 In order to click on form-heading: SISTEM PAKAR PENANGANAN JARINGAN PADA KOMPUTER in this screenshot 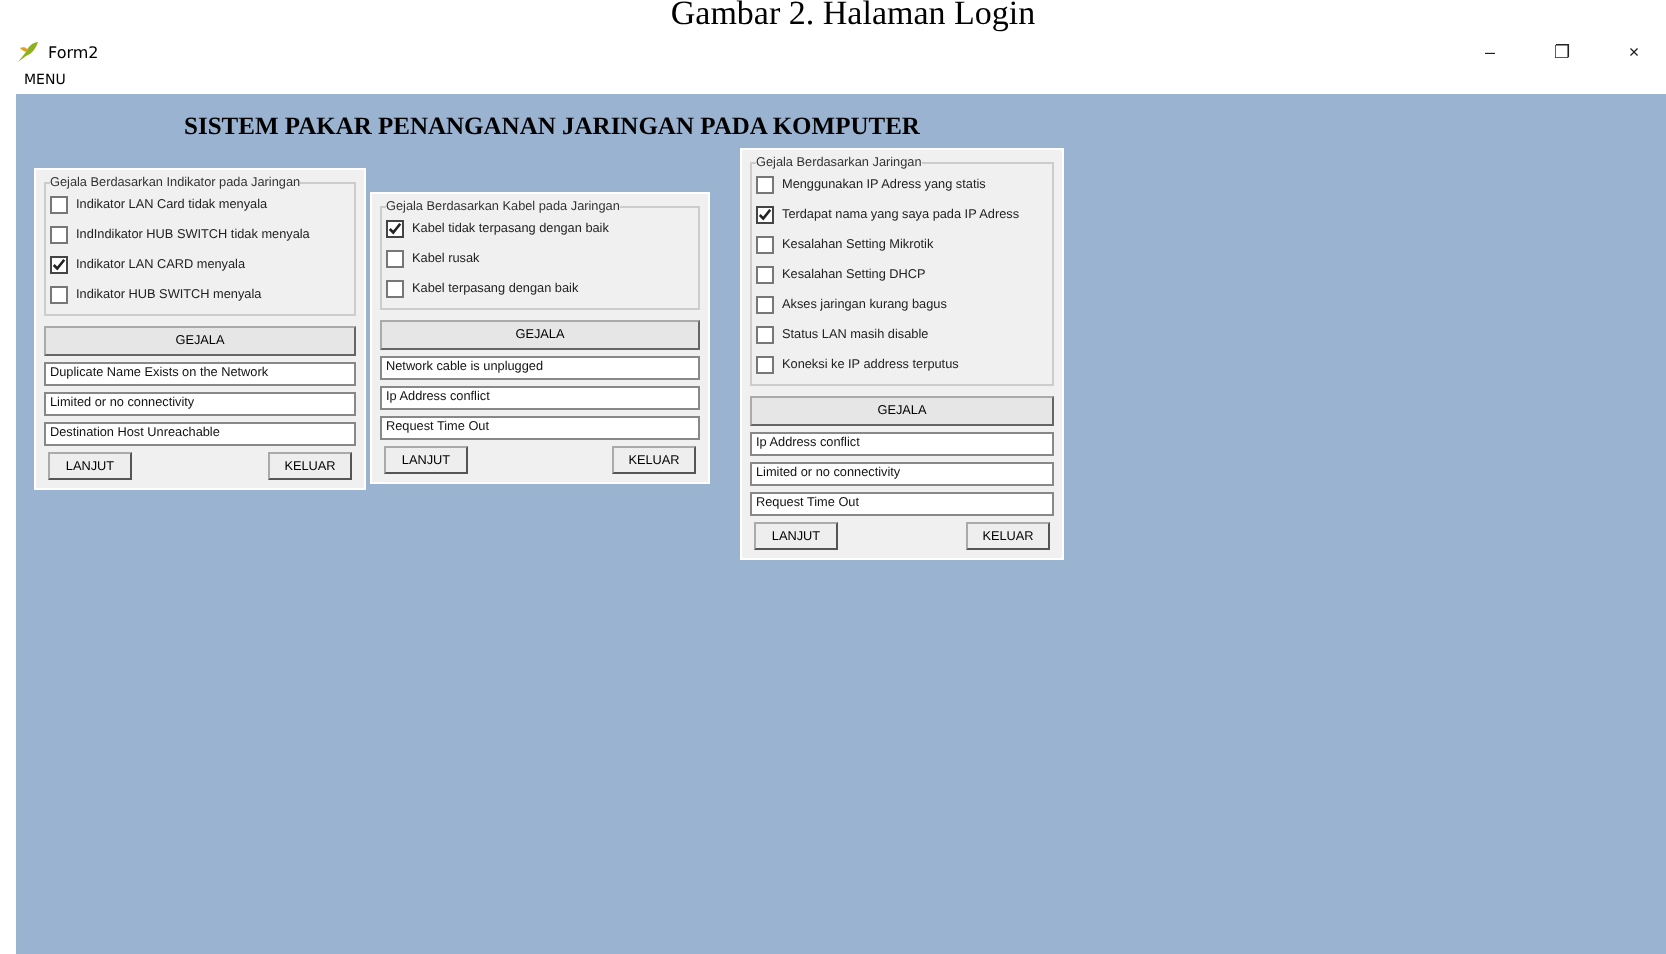, I will do `click(553, 127)`.